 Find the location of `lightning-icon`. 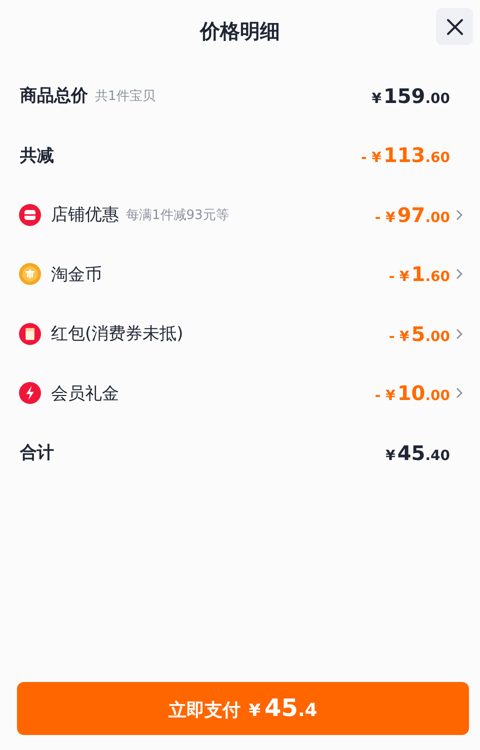

lightning-icon is located at coordinates (30, 393).